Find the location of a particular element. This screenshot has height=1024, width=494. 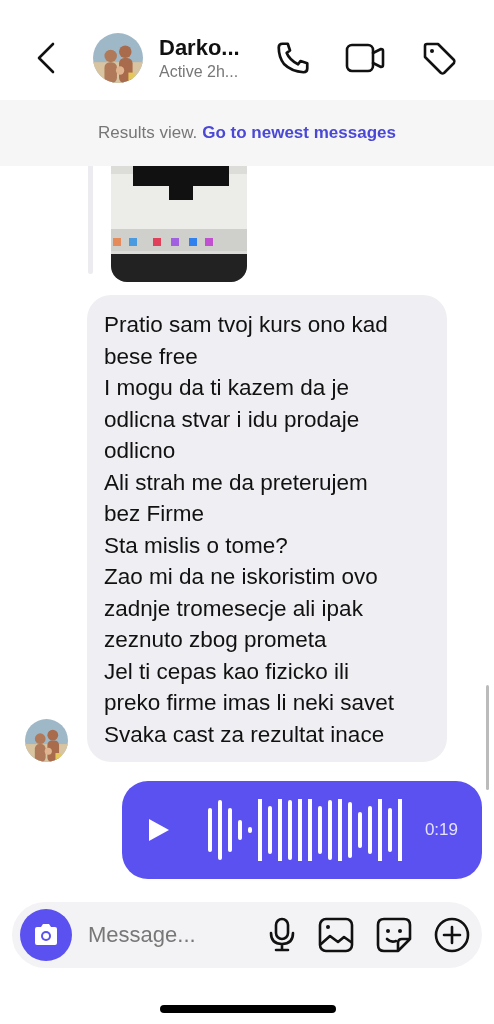

image-icon is located at coordinates (336, 935).